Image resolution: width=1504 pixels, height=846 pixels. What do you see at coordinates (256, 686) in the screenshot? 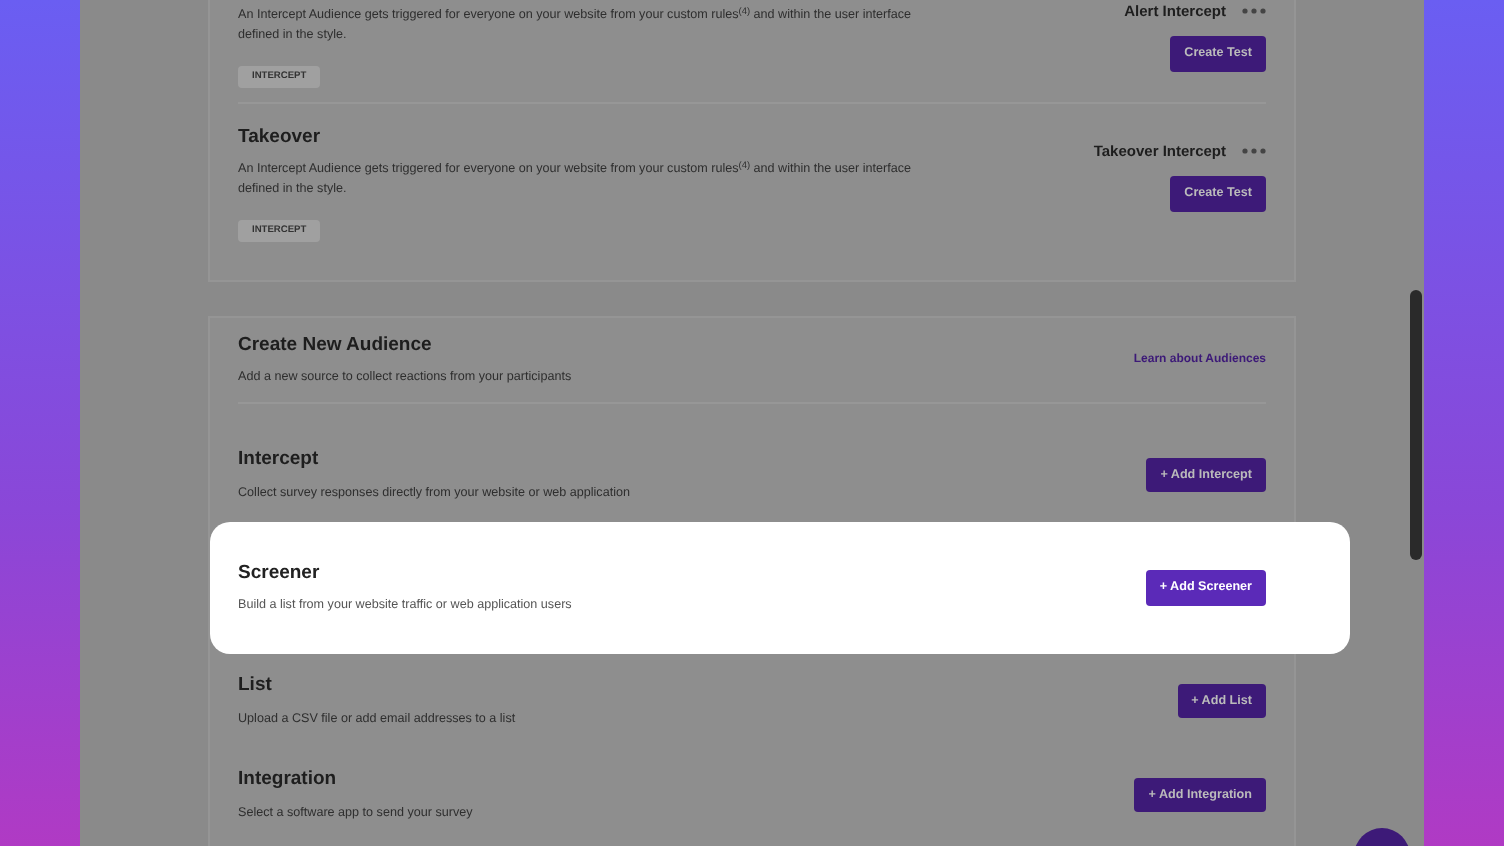
I see `source-title: List` at bounding box center [256, 686].